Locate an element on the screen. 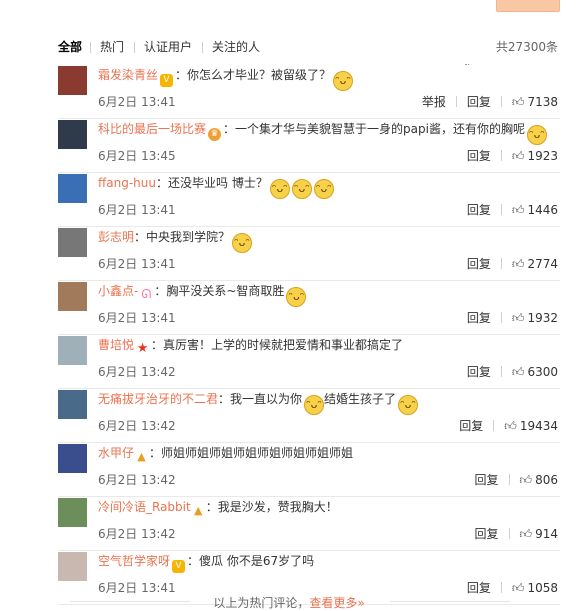 This screenshot has width=578, height=611. like-button: 👍︎ 6300 is located at coordinates (535, 372).